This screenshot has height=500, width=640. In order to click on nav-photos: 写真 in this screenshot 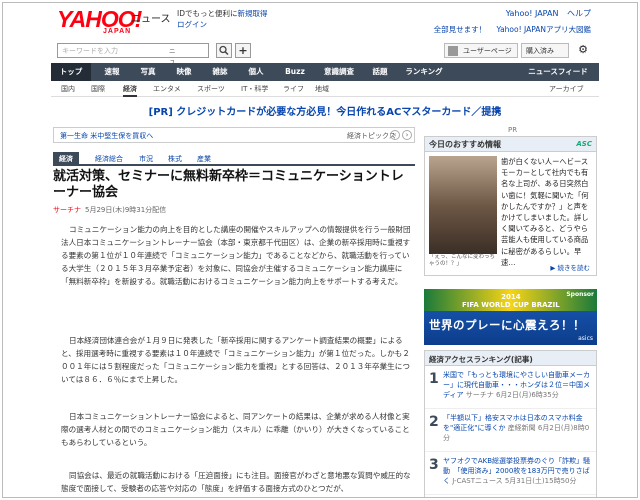, I will do `click(148, 72)`.